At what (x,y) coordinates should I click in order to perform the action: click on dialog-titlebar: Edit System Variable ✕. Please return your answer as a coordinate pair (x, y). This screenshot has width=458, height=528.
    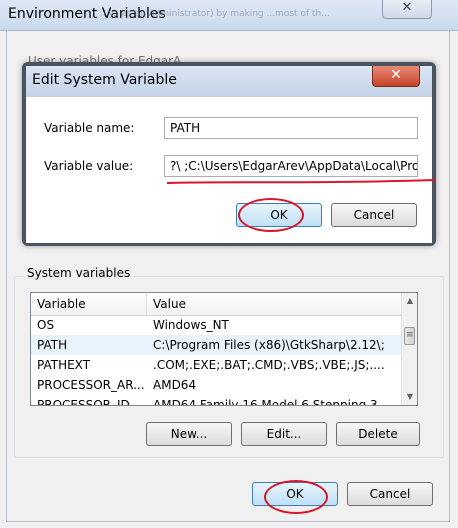
    Looking at the image, I should click on (229, 81).